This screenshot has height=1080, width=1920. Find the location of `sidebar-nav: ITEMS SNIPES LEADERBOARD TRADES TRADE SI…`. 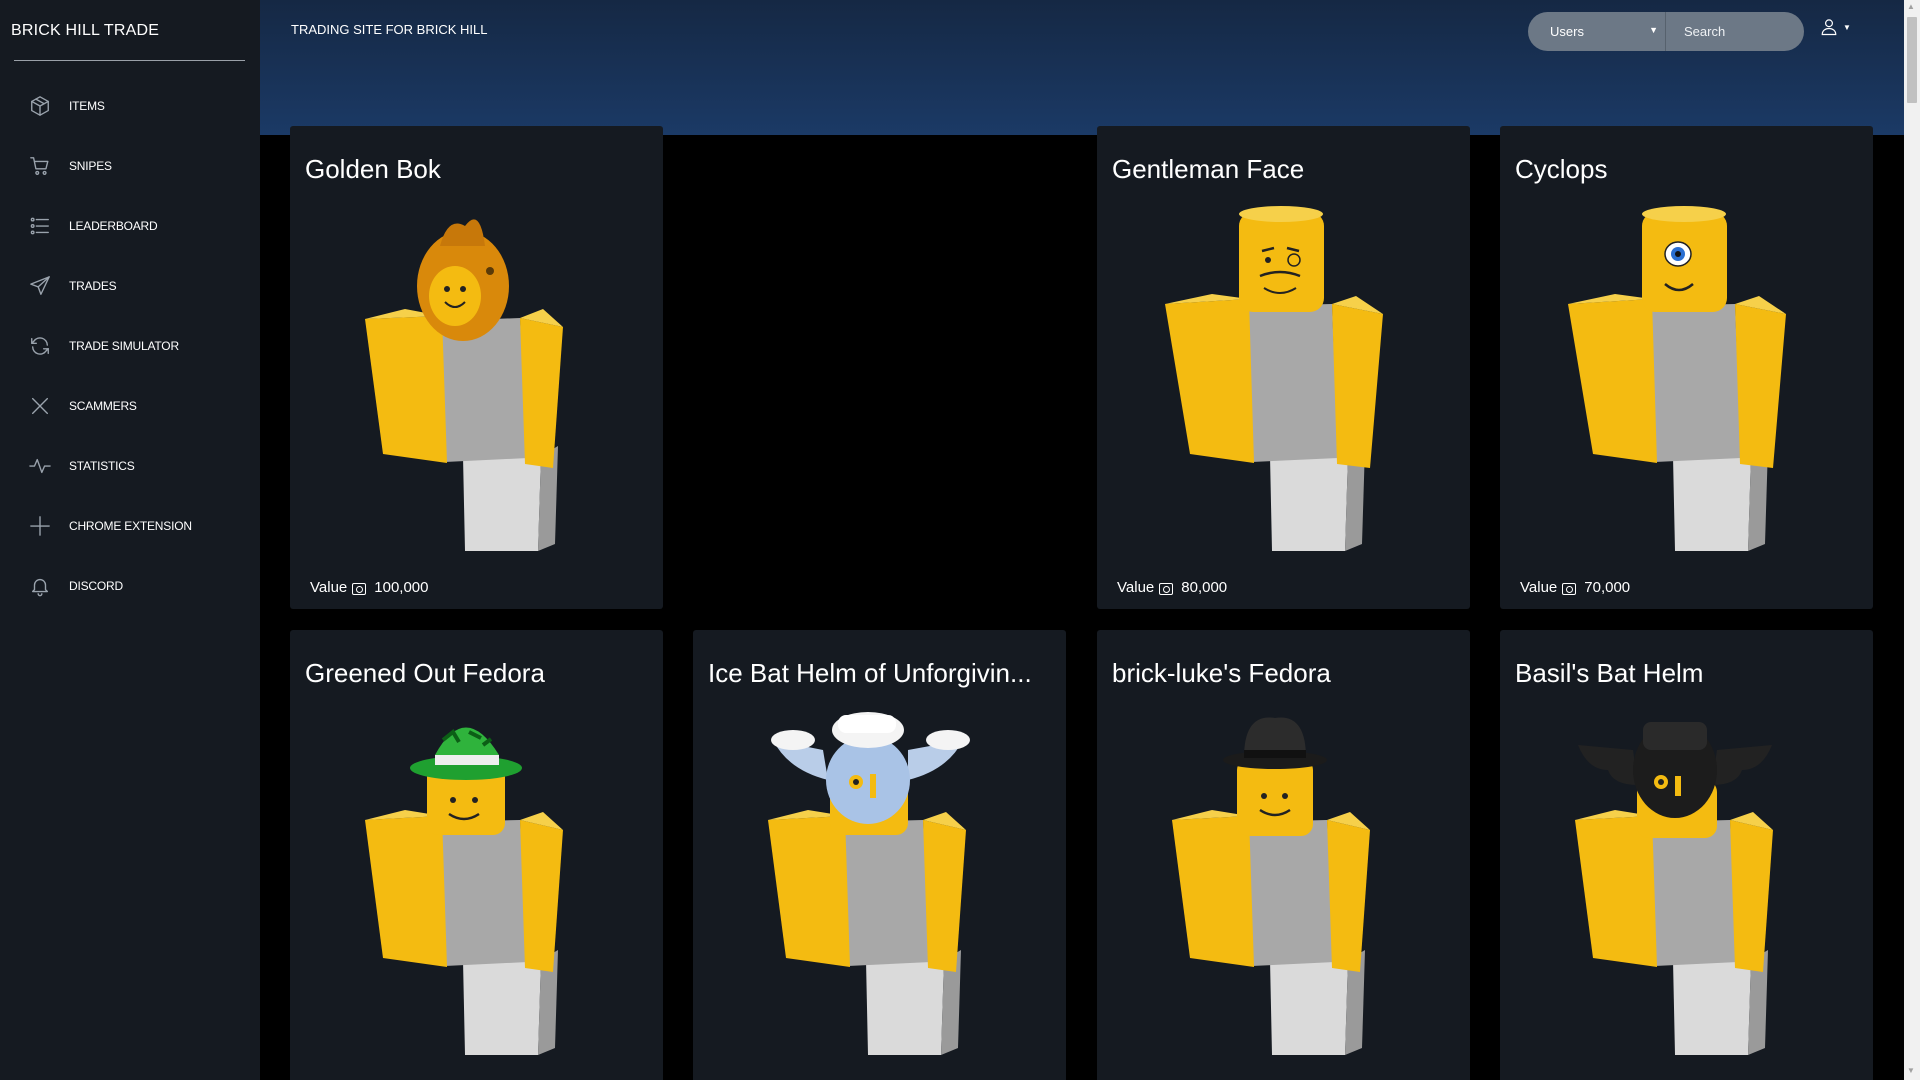

sidebar-nav: ITEMS SNIPES LEADERBOARD TRADES TRADE SI… is located at coordinates (130, 346).